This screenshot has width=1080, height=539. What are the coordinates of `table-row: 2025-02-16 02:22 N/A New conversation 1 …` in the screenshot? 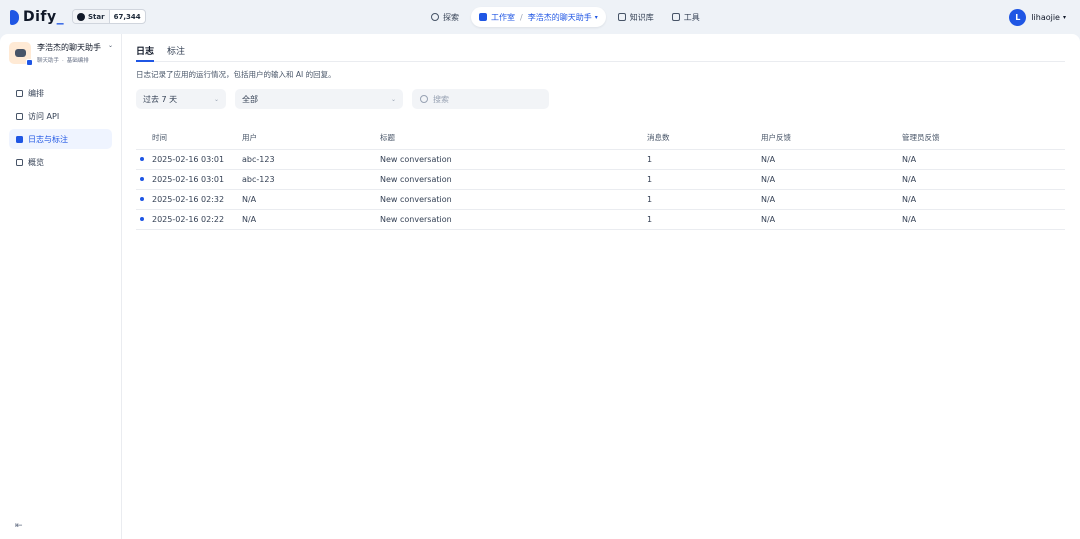 It's located at (600, 219).